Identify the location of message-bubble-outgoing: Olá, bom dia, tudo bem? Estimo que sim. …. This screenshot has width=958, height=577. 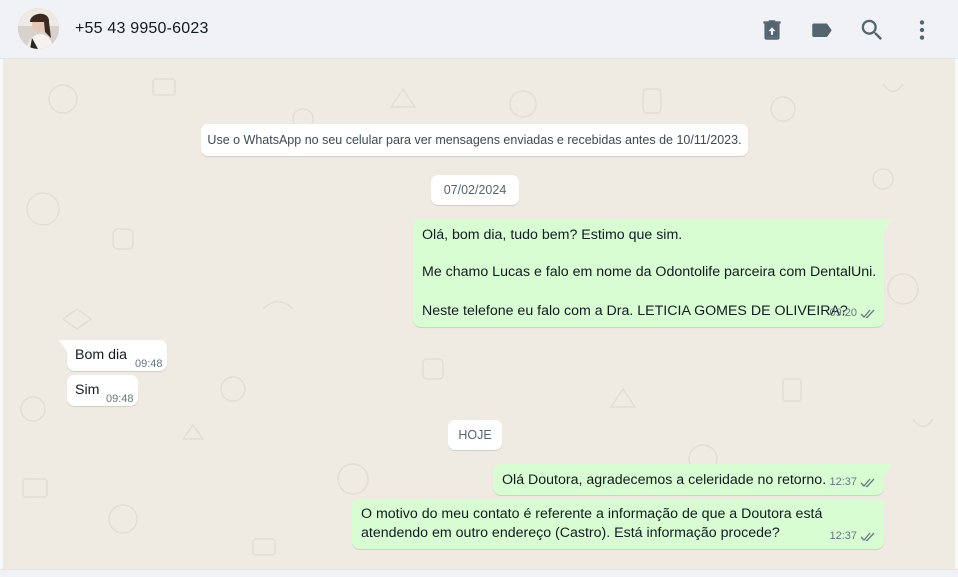
(652, 273).